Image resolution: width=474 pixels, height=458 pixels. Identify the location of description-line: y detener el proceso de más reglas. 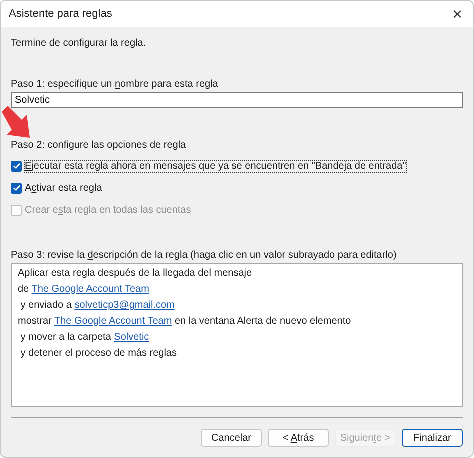
(99, 354).